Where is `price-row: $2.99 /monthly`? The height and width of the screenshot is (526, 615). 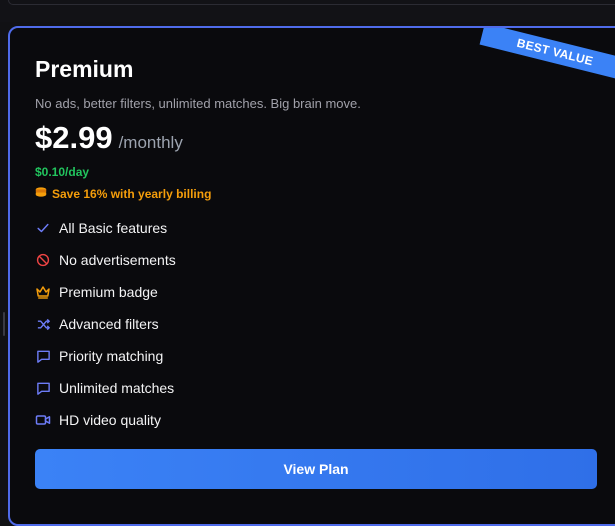 price-row: $2.99 /monthly is located at coordinates (109, 138).